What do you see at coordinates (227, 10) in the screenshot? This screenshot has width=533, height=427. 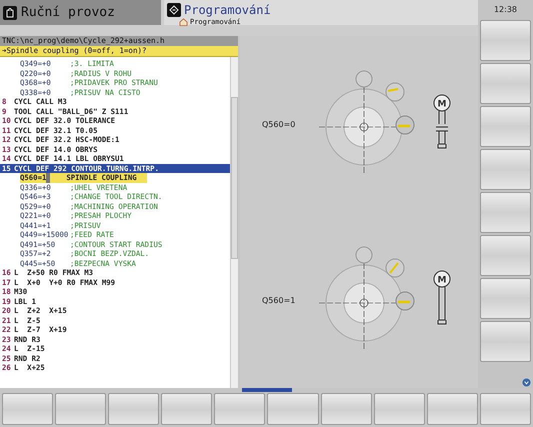 I see `programming-mode-label: Programování` at bounding box center [227, 10].